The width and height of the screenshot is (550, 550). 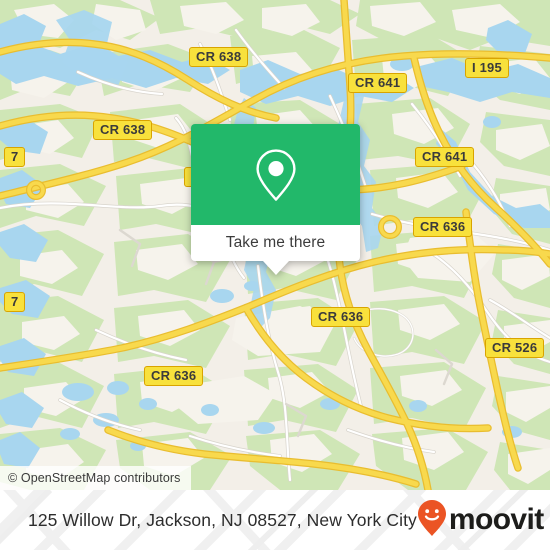 I want to click on moovit-smile-pin-icon, so click(x=432, y=520).